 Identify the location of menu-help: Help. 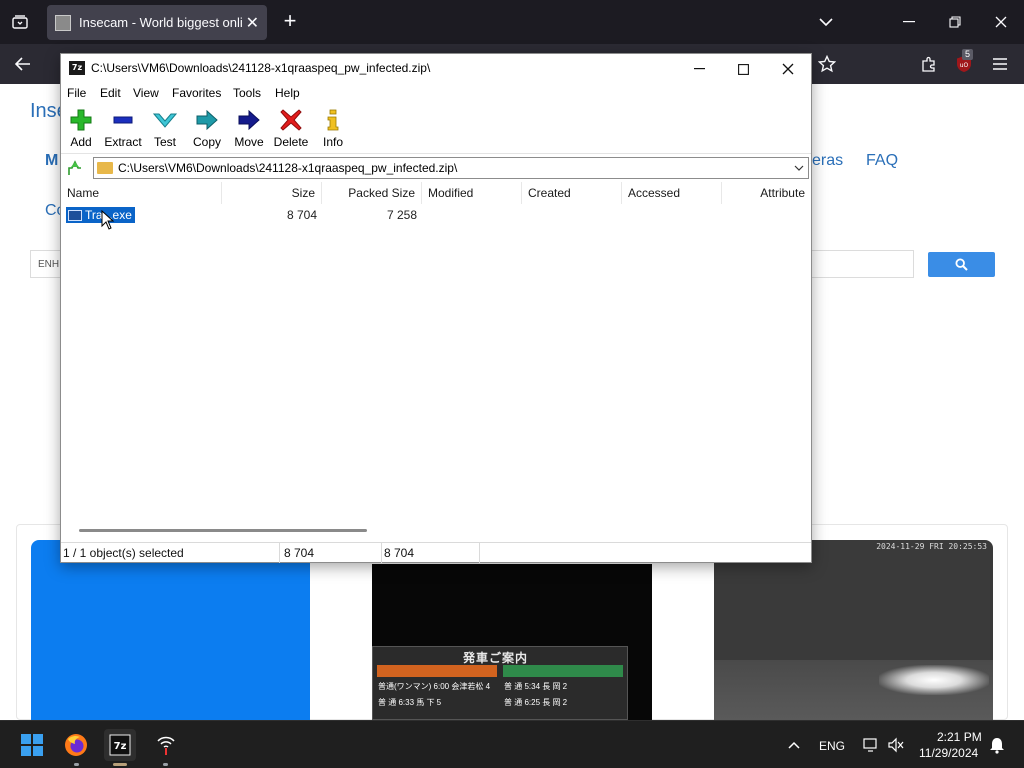
(287, 93).